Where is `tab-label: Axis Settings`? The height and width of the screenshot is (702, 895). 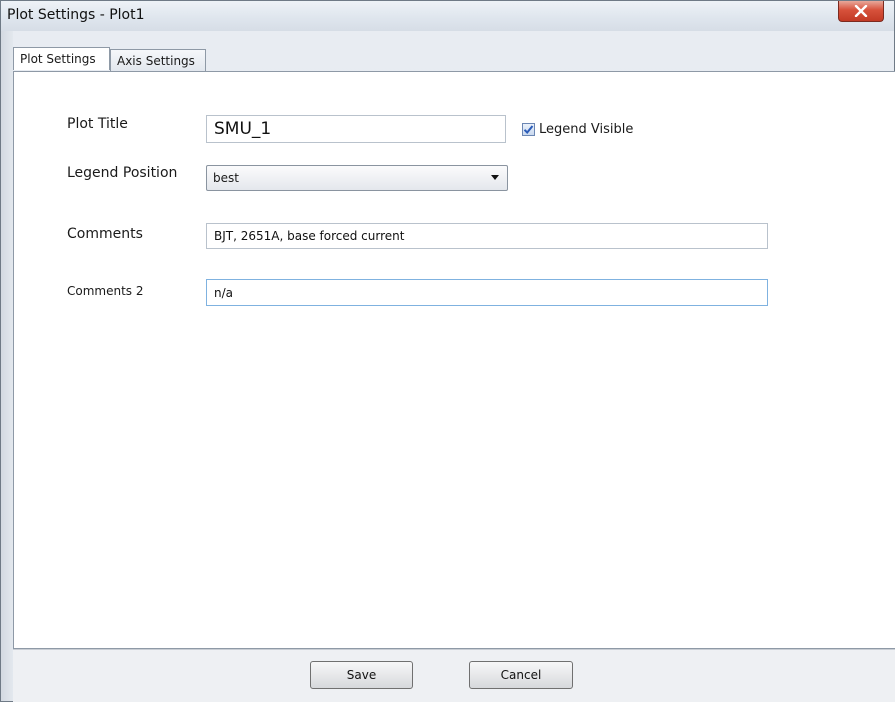
tab-label: Axis Settings is located at coordinates (156, 60).